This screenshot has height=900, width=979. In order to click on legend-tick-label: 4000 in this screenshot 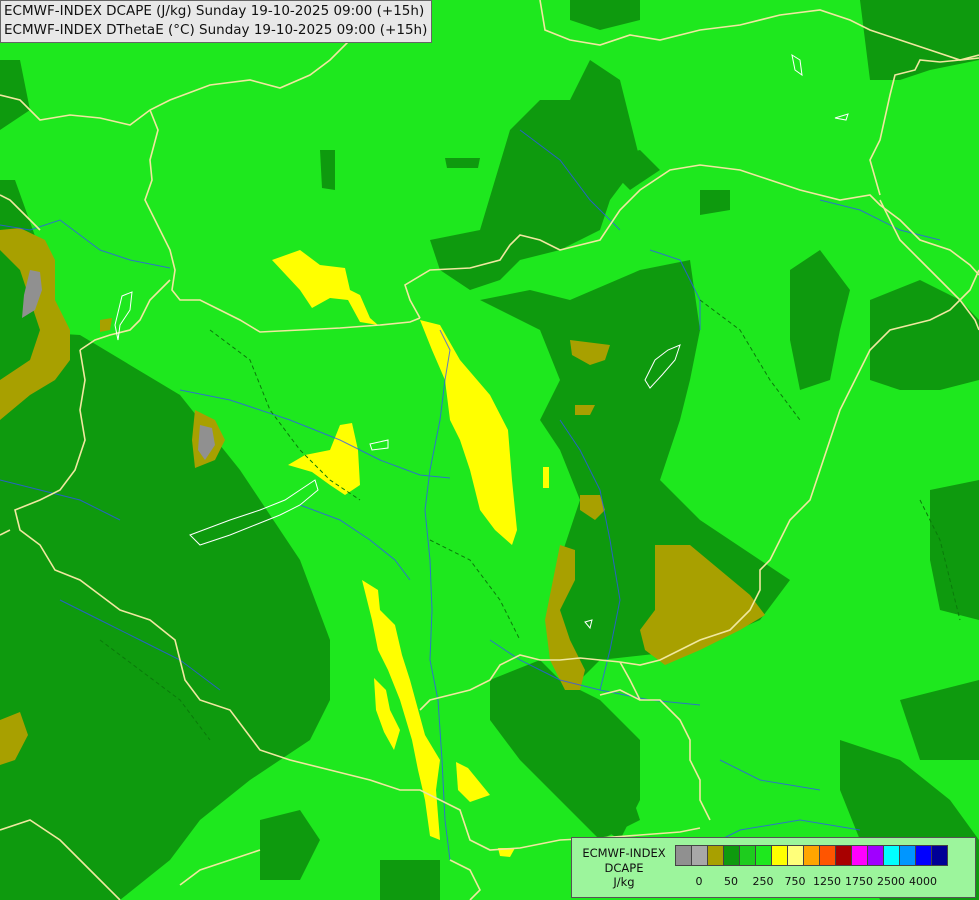, I will do `click(923, 881)`.